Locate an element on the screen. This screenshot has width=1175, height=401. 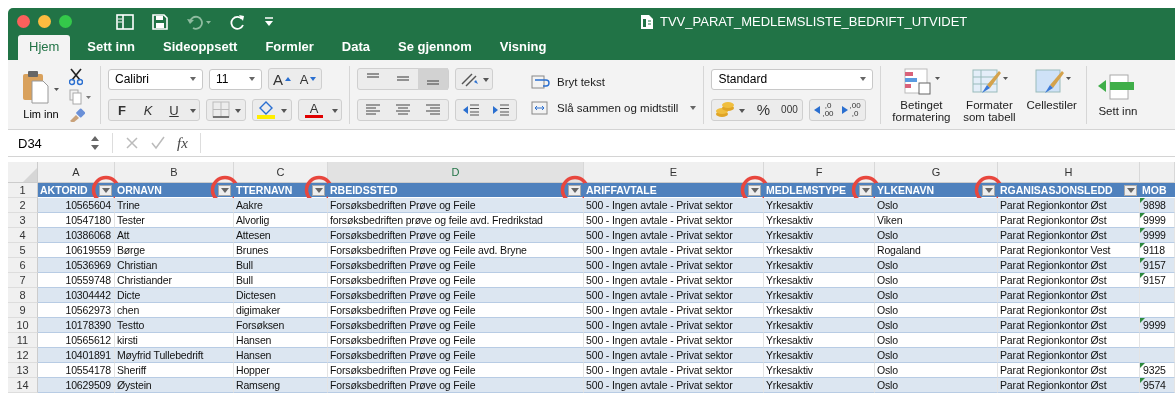
percent-button: % is located at coordinates (763, 109).